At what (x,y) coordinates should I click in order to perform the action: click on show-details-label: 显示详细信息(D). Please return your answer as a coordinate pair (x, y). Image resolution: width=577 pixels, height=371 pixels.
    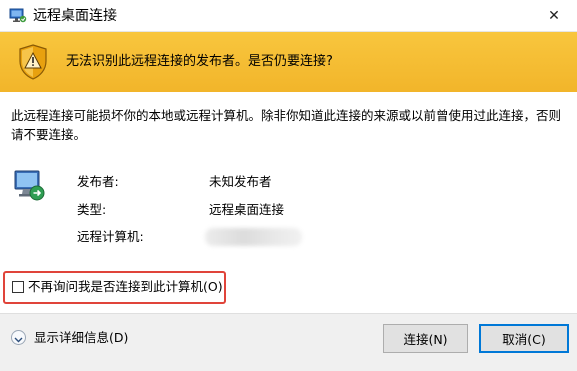
    Looking at the image, I should click on (81, 338).